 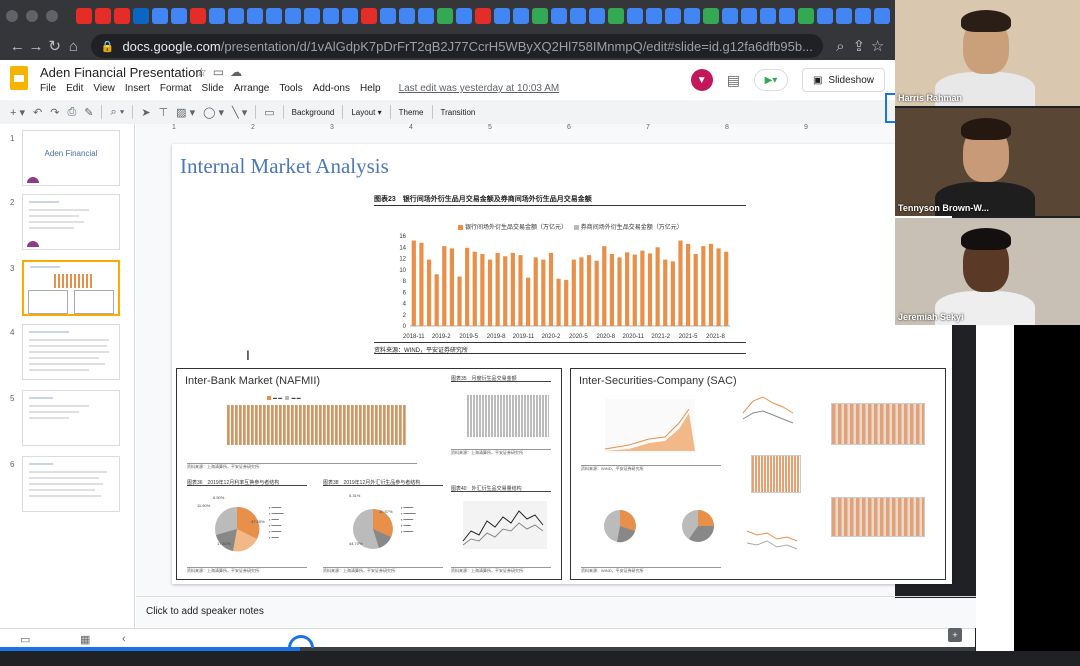 What do you see at coordinates (88, 112) in the screenshot?
I see `paint-format-icon: ✎` at bounding box center [88, 112].